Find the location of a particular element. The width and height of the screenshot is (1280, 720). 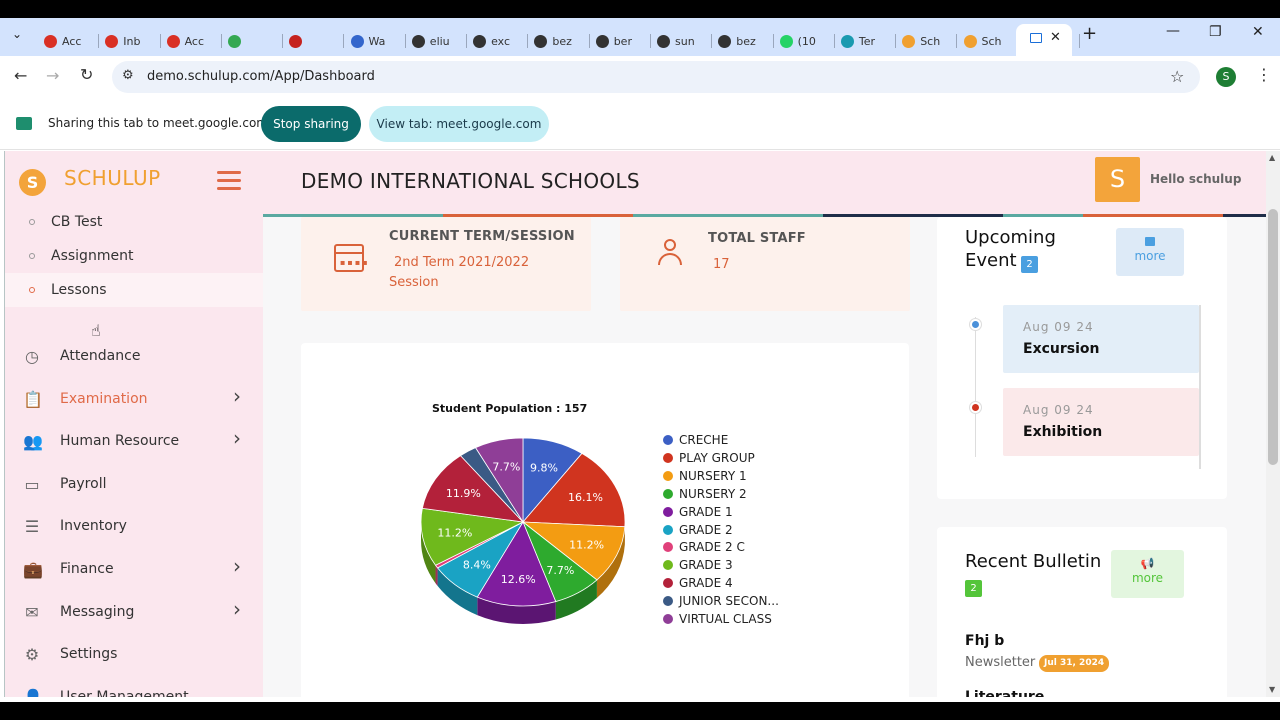

browser-tab: ber is located at coordinates (621, 41).